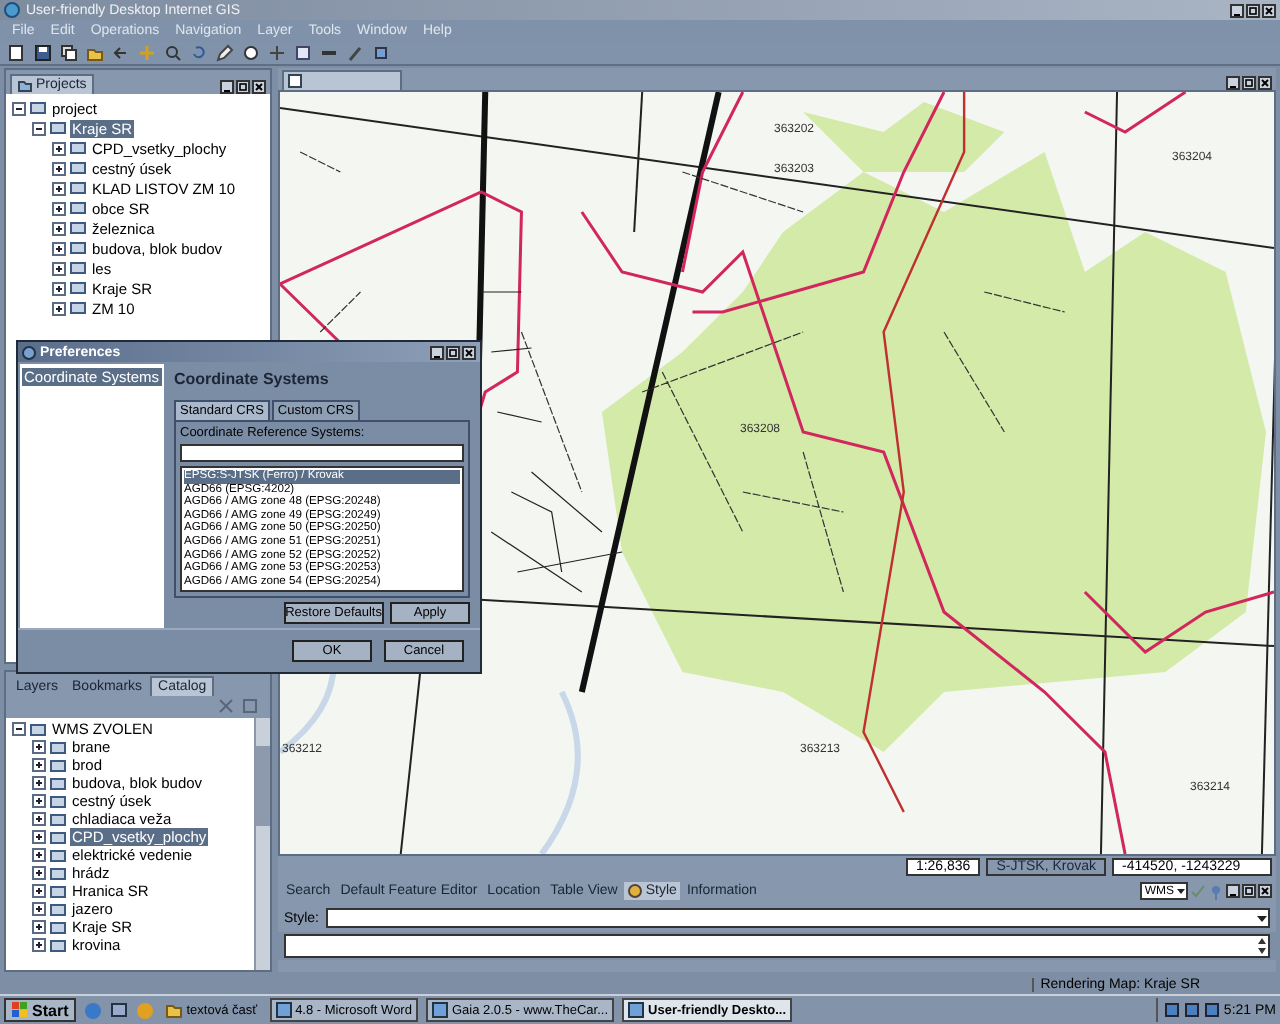  Describe the element at coordinates (295, 81) in the screenshot. I see `map-icon` at that location.